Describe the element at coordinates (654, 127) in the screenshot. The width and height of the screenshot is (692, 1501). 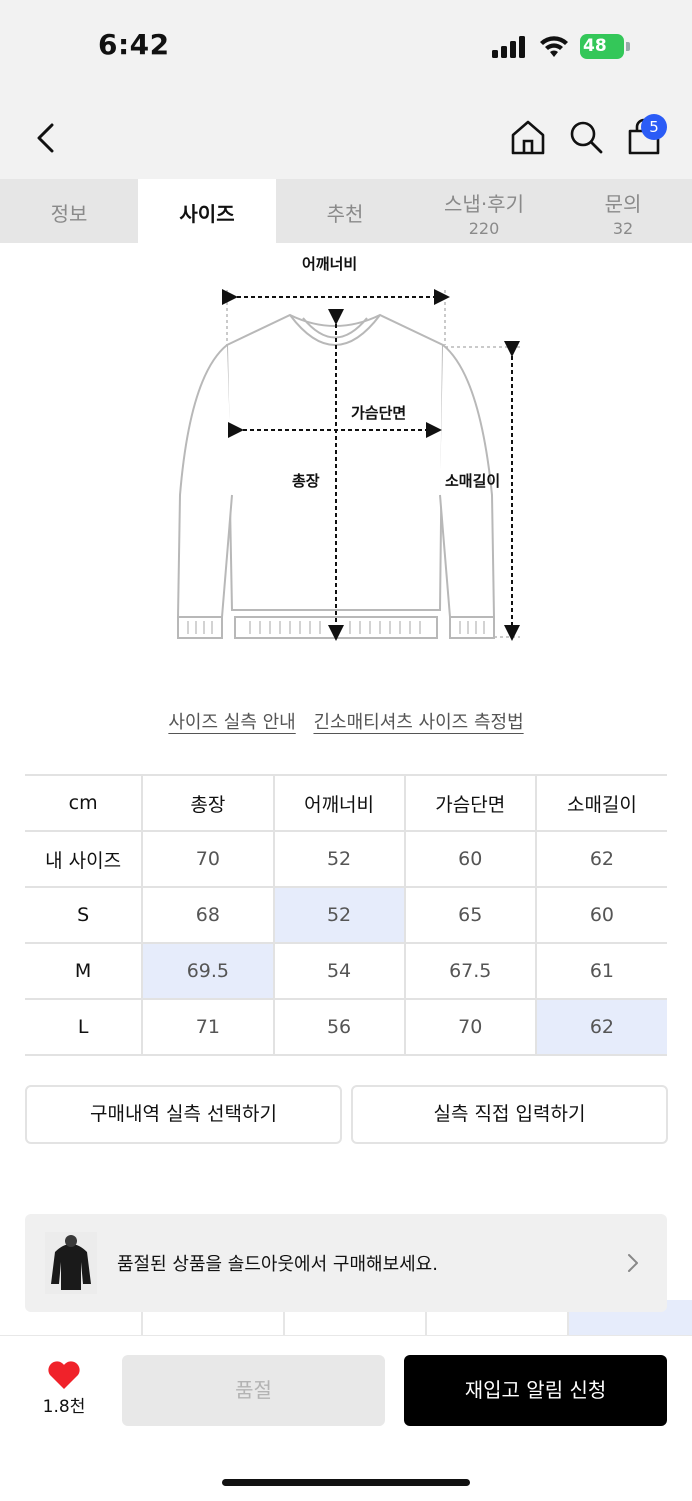
I see `cart-count-badge: 5` at that location.